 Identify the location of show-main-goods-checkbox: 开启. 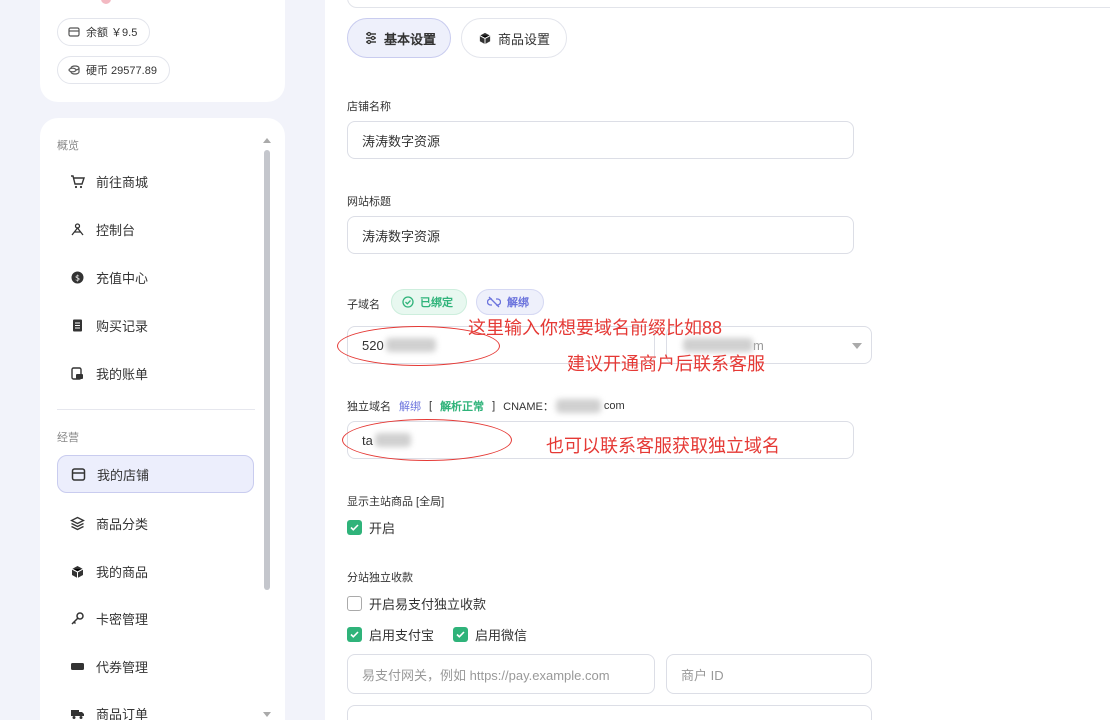
(371, 527).